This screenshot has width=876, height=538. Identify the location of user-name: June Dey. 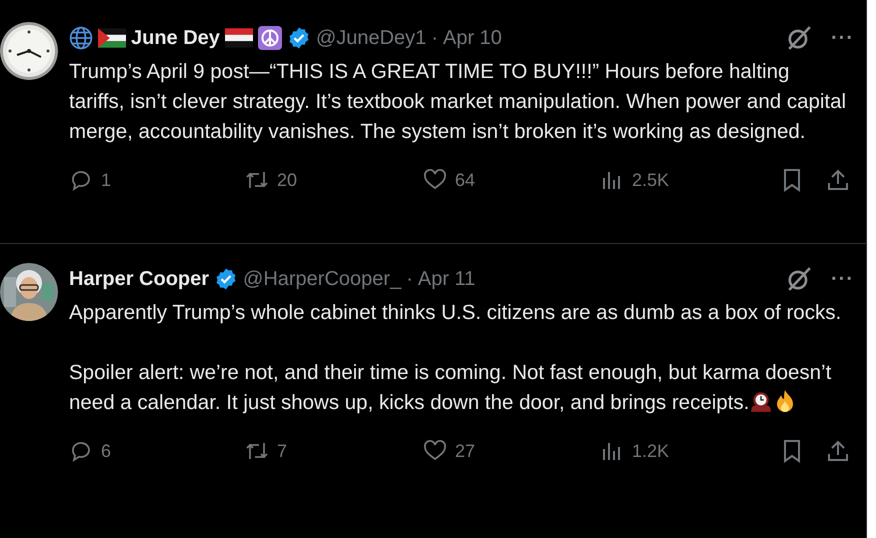
(175, 38).